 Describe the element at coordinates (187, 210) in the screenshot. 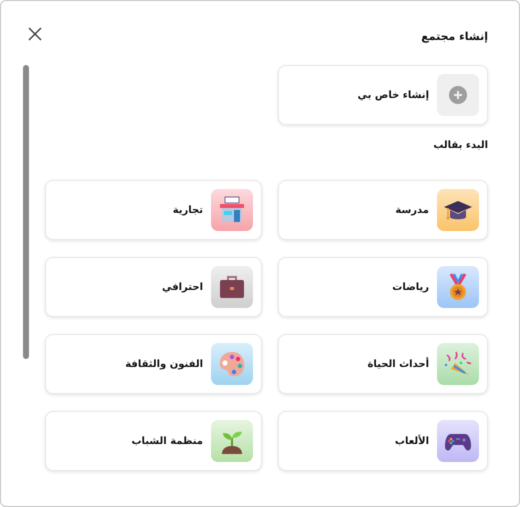

I see `template-label: تجارية` at that location.